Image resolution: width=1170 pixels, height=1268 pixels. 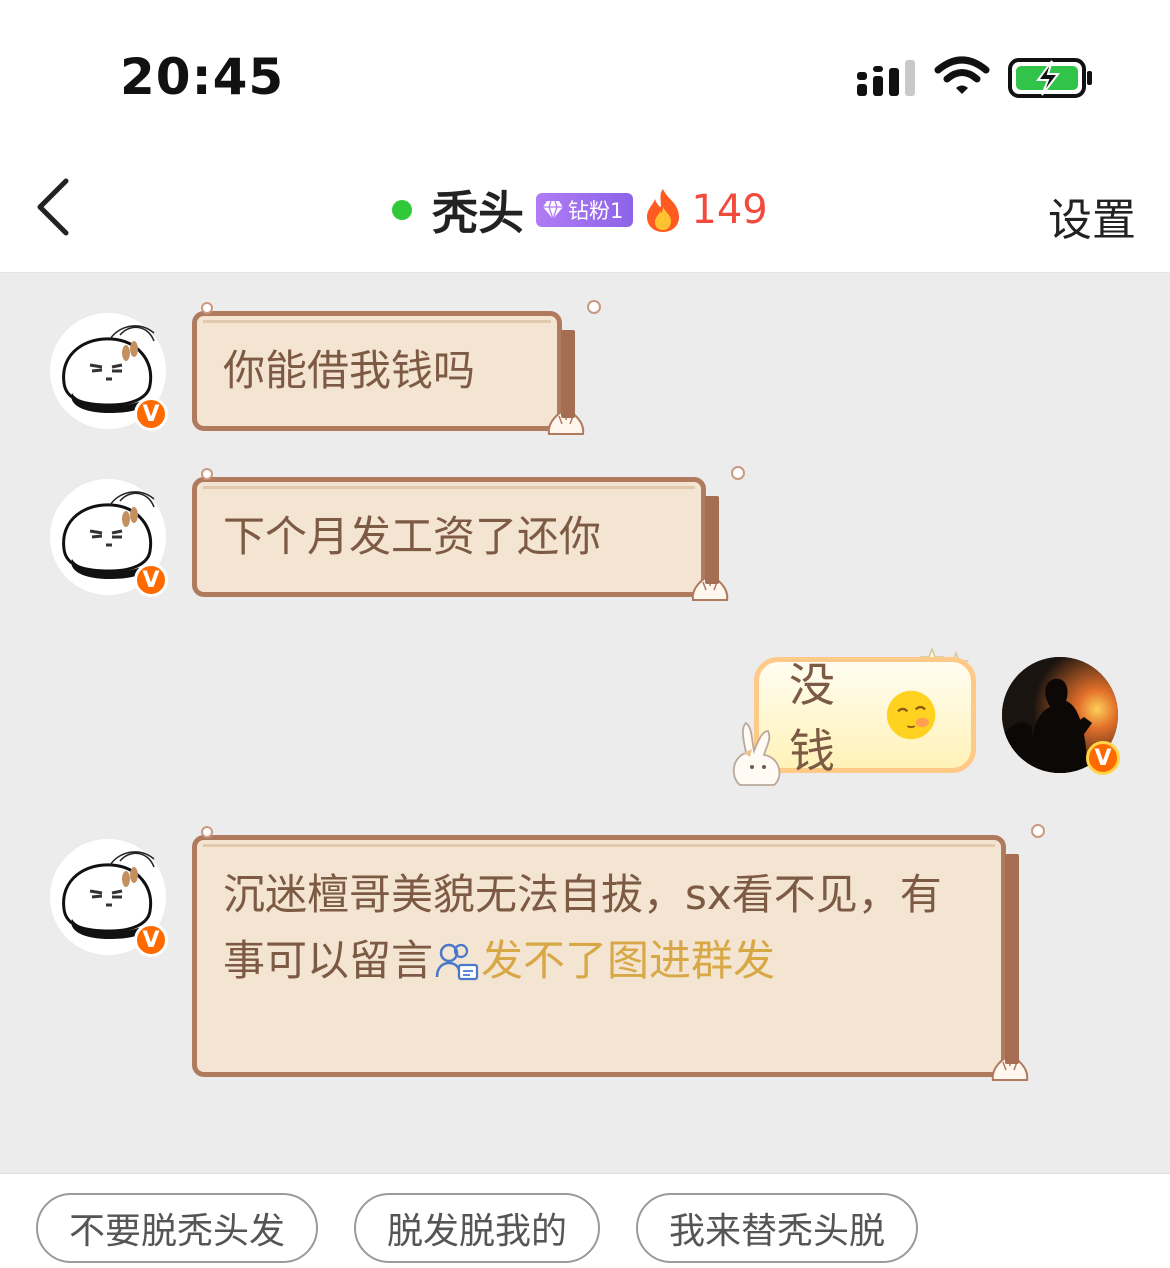 I want to click on chat-title: 秃头, so click(x=478, y=213).